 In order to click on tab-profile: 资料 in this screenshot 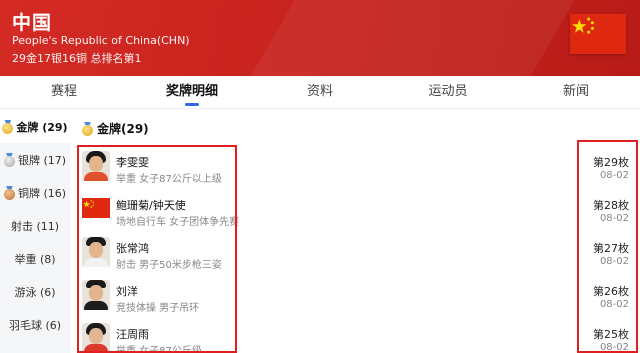, I will do `click(320, 92)`.